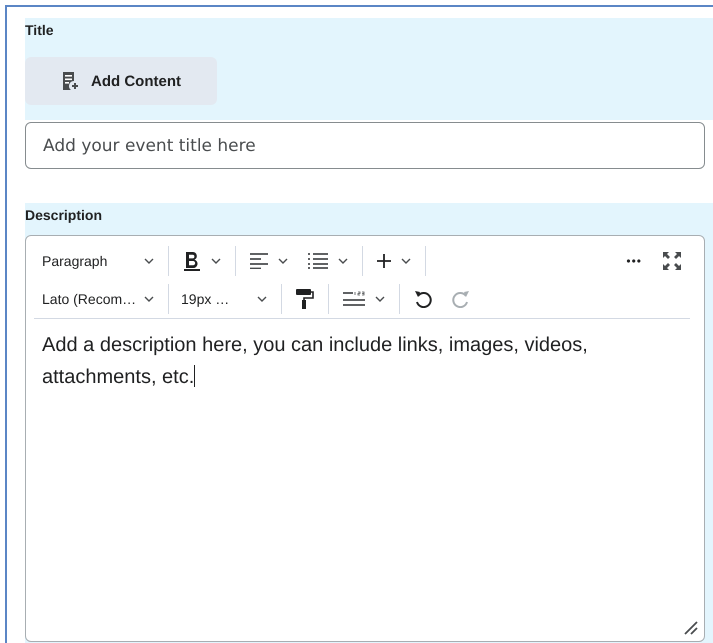 The height and width of the screenshot is (643, 713). What do you see at coordinates (40, 30) in the screenshot?
I see `title-label: Title` at bounding box center [40, 30].